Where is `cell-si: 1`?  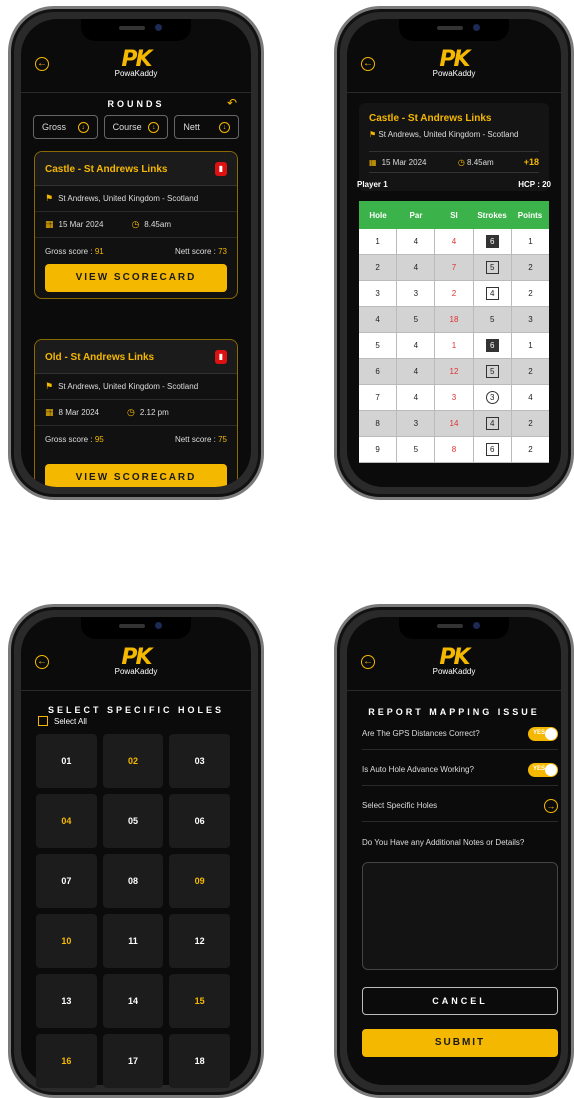
cell-si: 1 is located at coordinates (454, 345).